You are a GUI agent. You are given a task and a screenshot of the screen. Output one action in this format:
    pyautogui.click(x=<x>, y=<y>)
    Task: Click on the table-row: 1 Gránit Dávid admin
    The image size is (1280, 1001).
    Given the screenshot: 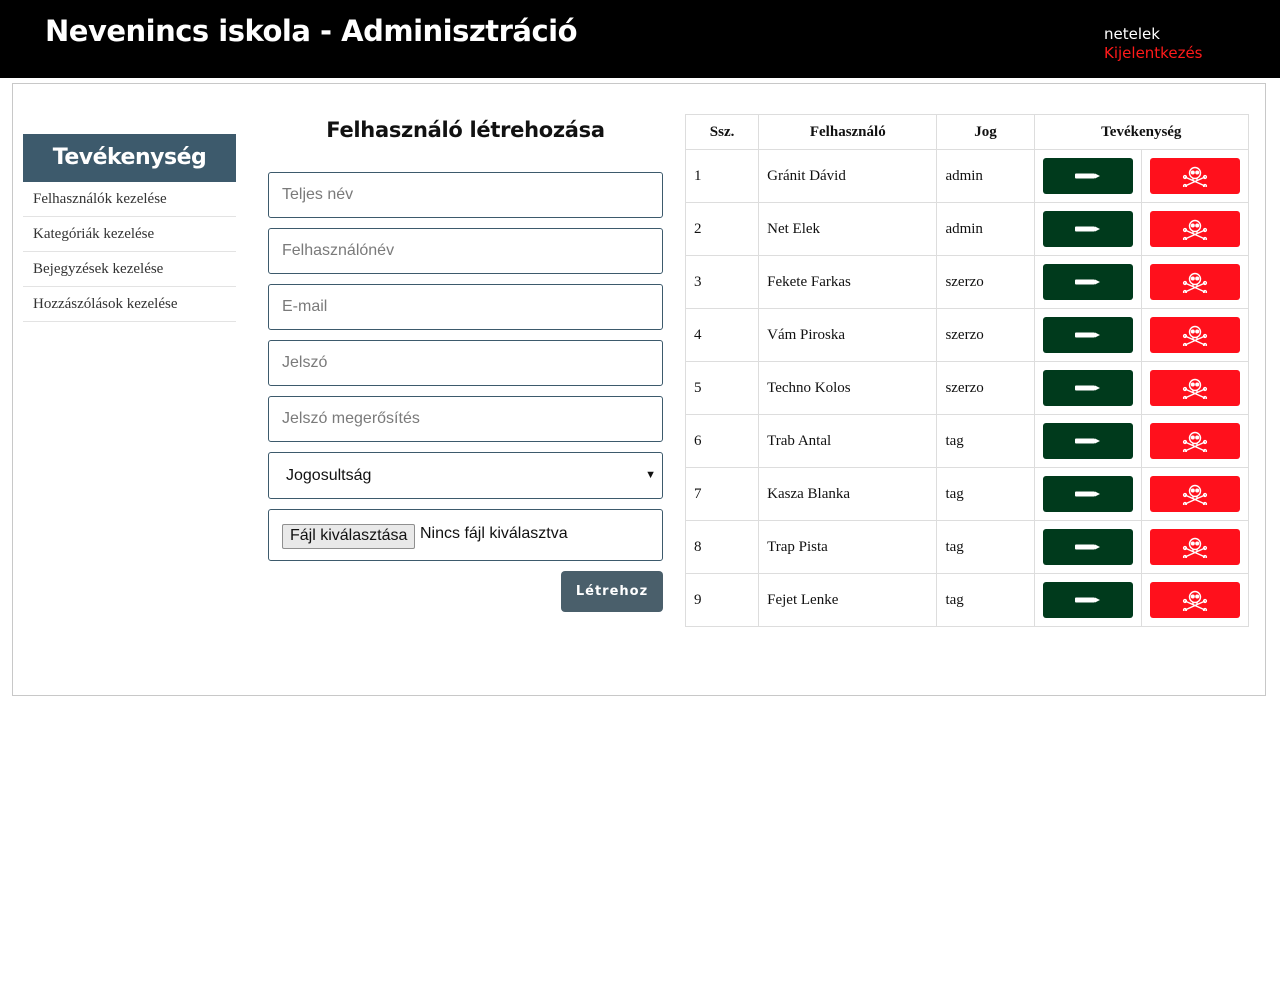 What is the action you would take?
    pyautogui.click(x=967, y=176)
    